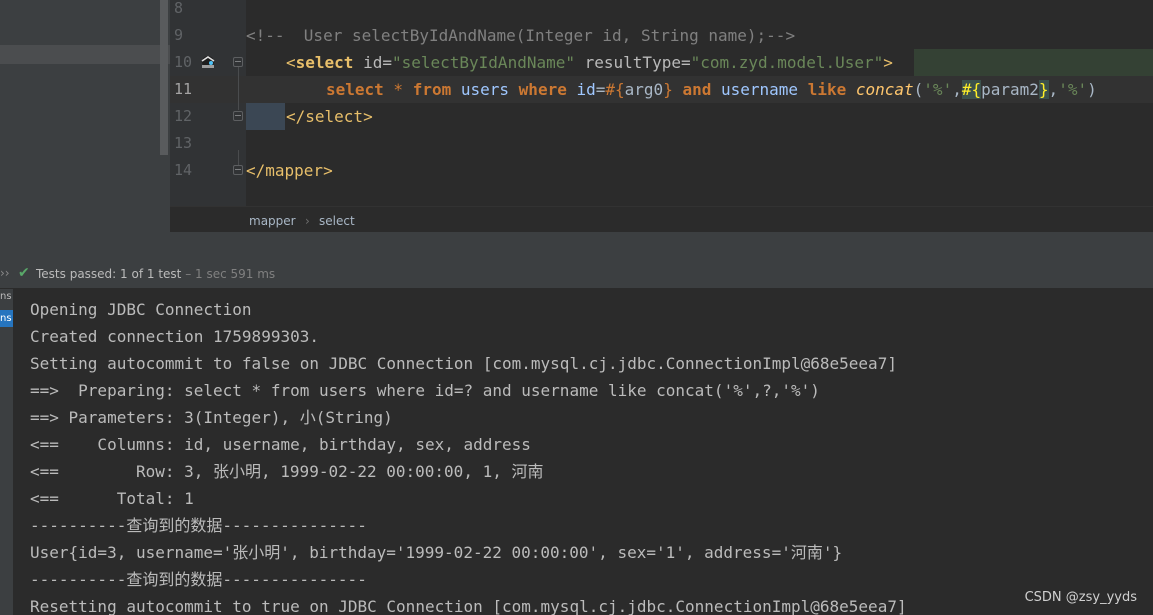  Describe the element at coordinates (85, 116) in the screenshot. I see `project-panel` at that location.